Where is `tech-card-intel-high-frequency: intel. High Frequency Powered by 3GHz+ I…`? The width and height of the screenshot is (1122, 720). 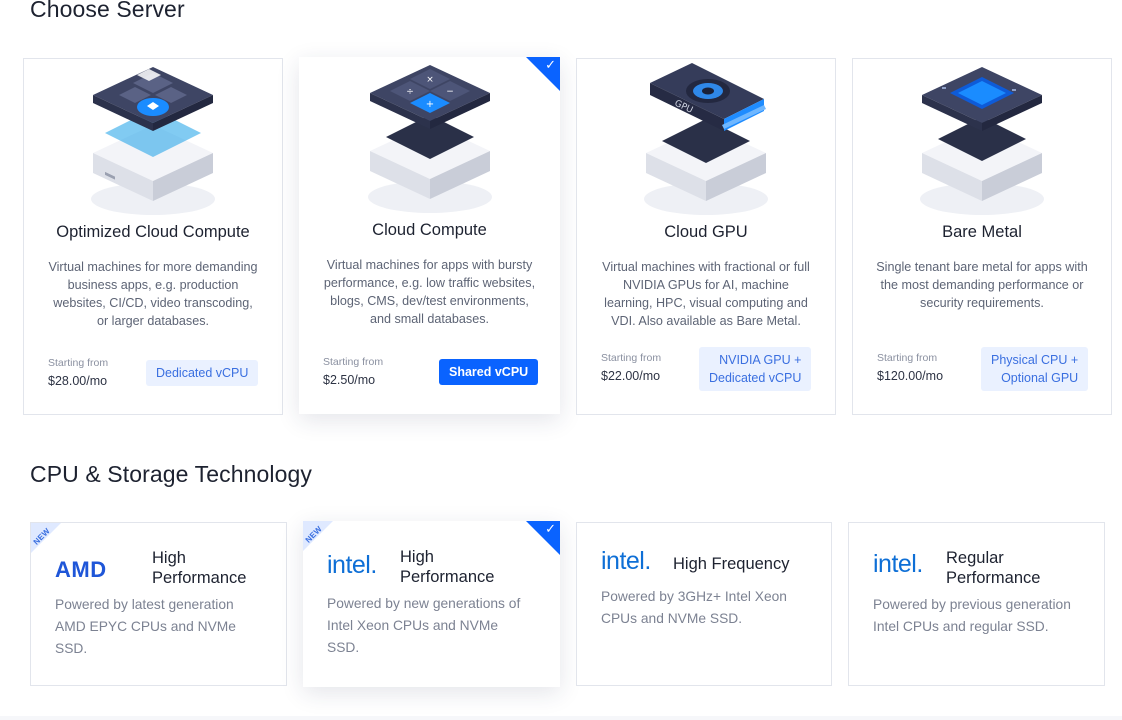
tech-card-intel-high-frequency: intel. High Frequency Powered by 3GHz+ I… is located at coordinates (704, 604).